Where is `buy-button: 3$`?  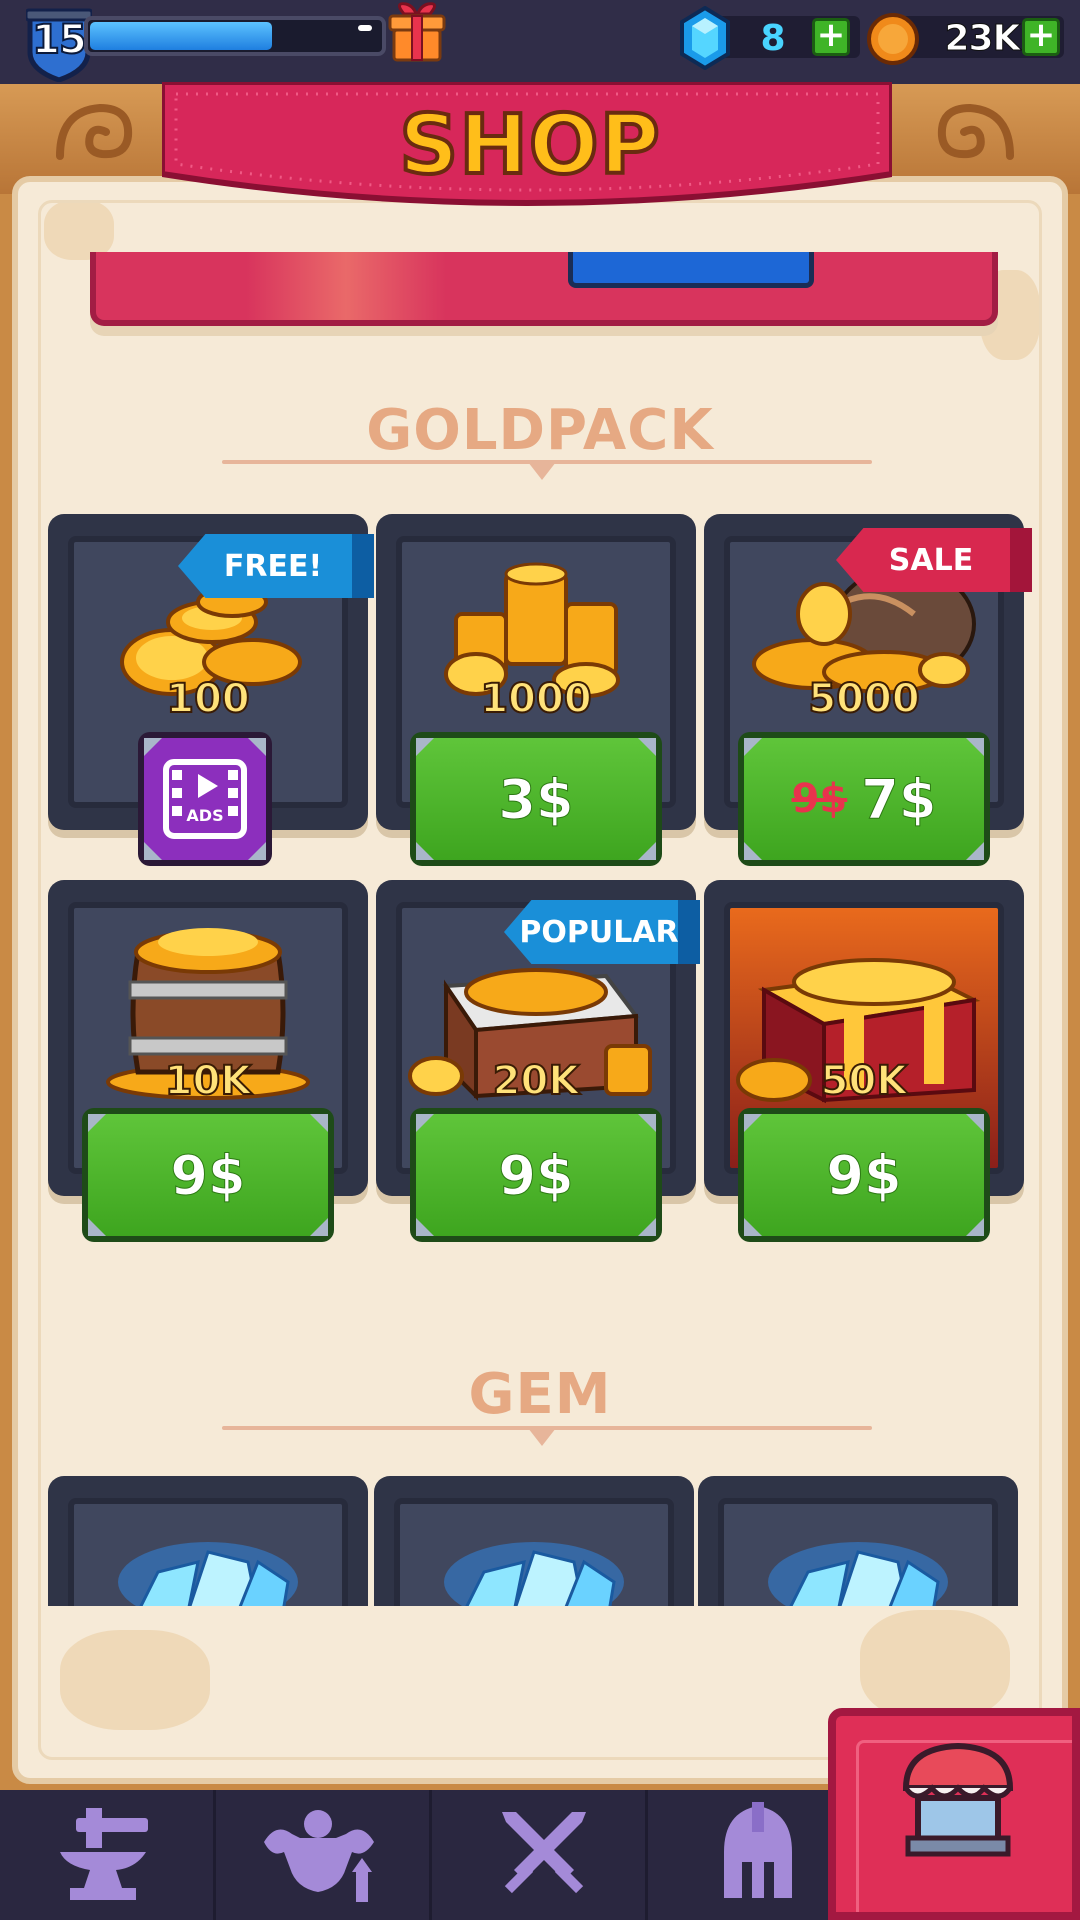
buy-button: 3$ is located at coordinates (536, 799).